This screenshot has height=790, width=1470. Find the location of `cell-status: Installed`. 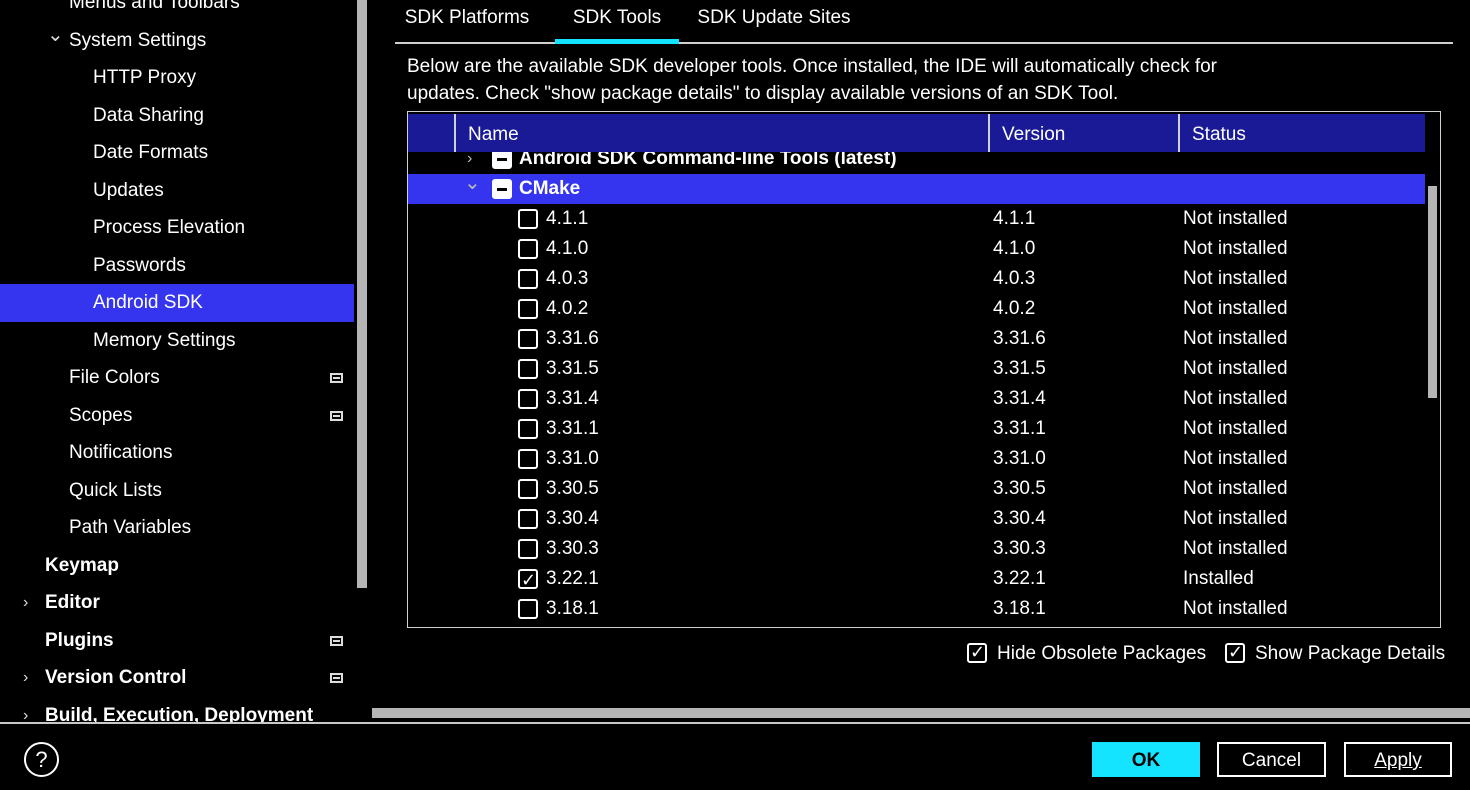

cell-status: Installed is located at coordinates (1218, 578).